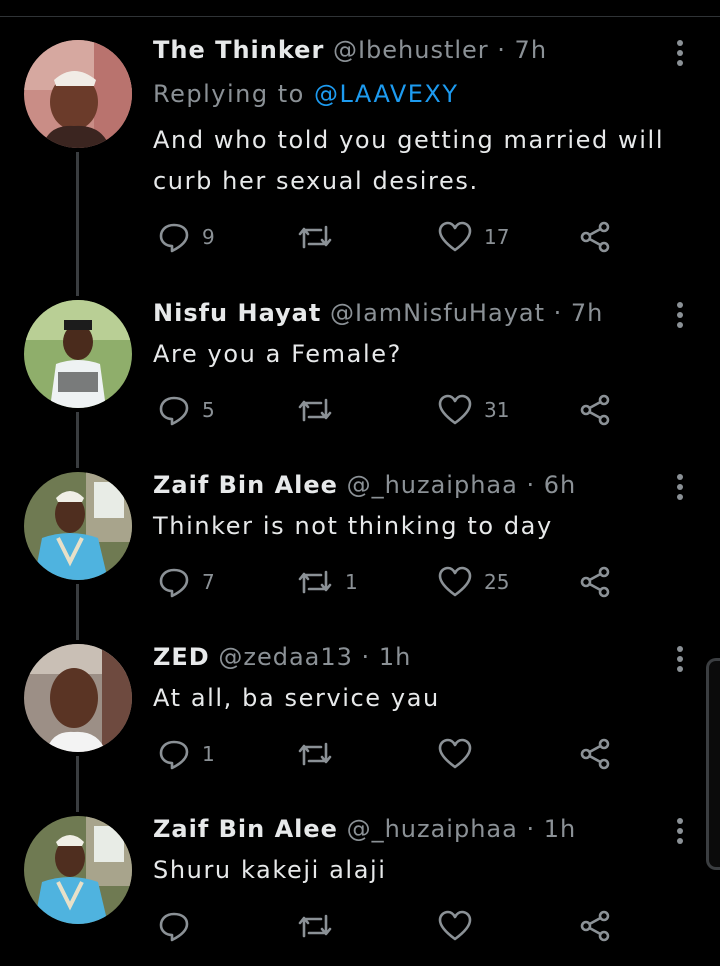 Image resolution: width=720 pixels, height=966 pixels. I want to click on timestamp: 6h, so click(560, 485).